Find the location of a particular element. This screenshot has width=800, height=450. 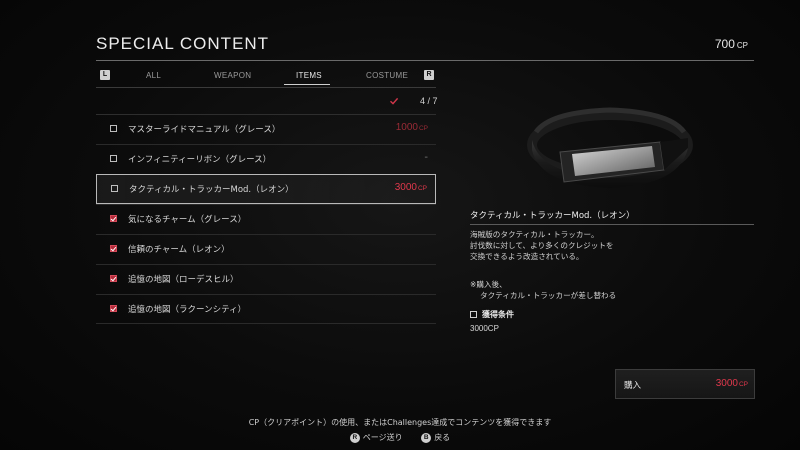

completion-count: 4 / 7 is located at coordinates (429, 101).